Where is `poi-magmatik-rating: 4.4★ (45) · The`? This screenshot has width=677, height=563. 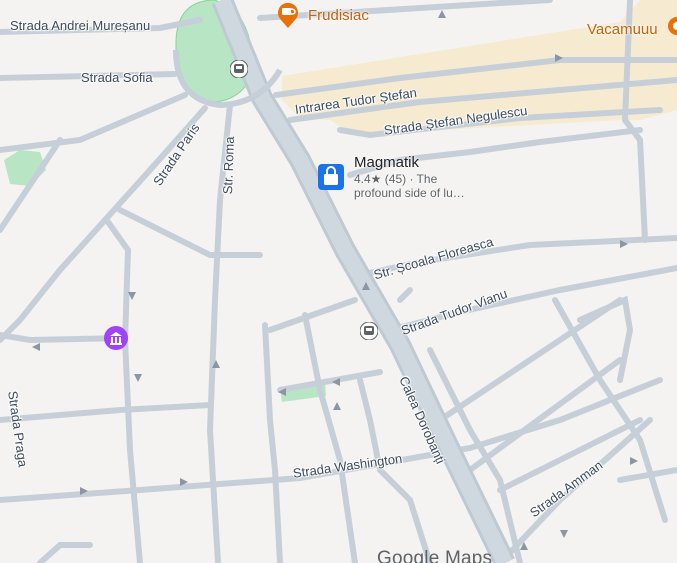
poi-magmatik-rating: 4.4★ (45) · The is located at coordinates (396, 179).